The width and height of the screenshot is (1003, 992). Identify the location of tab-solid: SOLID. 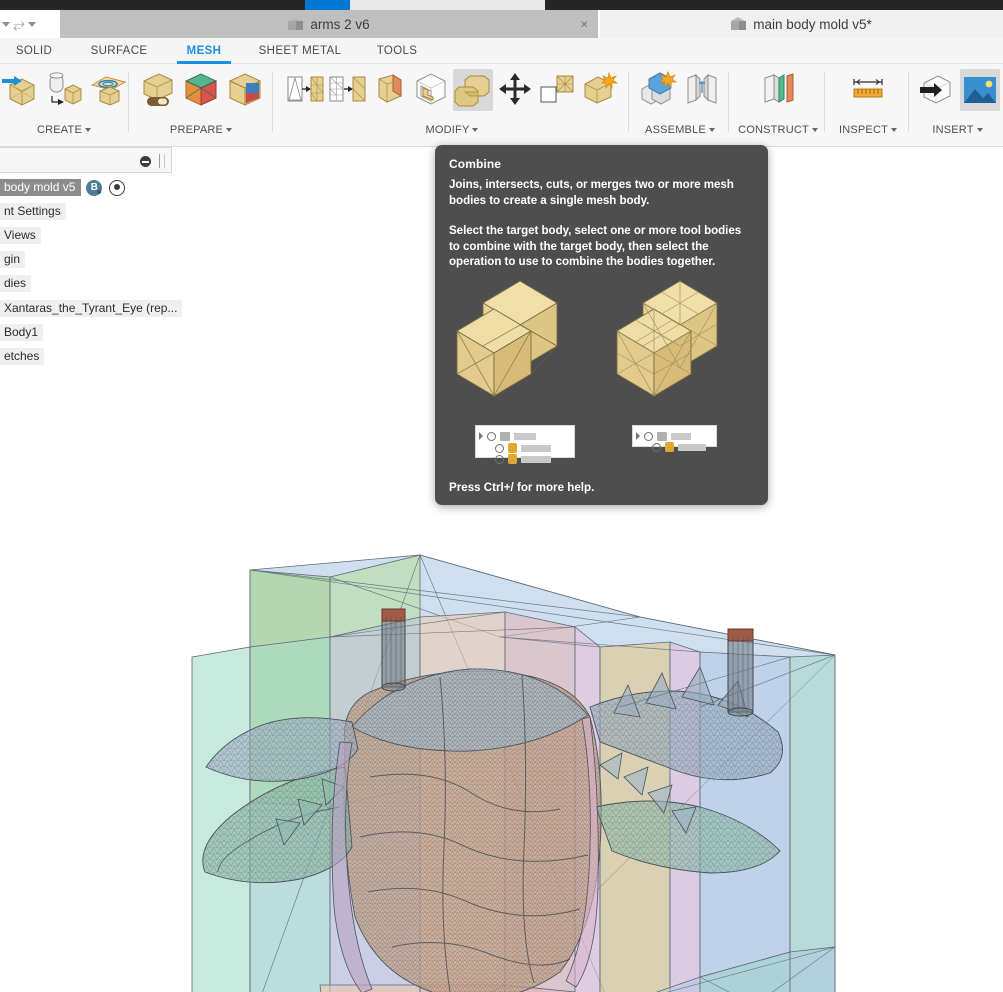
(34, 51).